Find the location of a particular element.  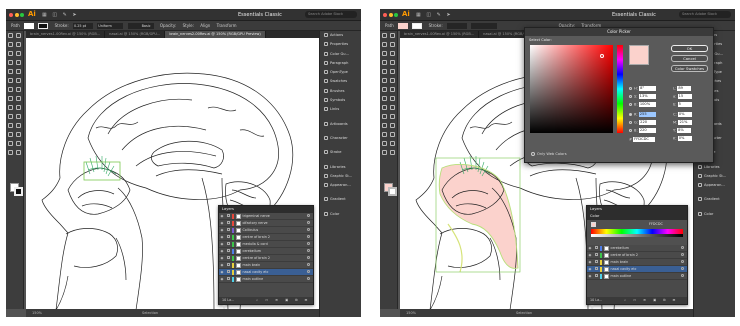

hsb-s: S: 13% is located at coordinates (642, 96).